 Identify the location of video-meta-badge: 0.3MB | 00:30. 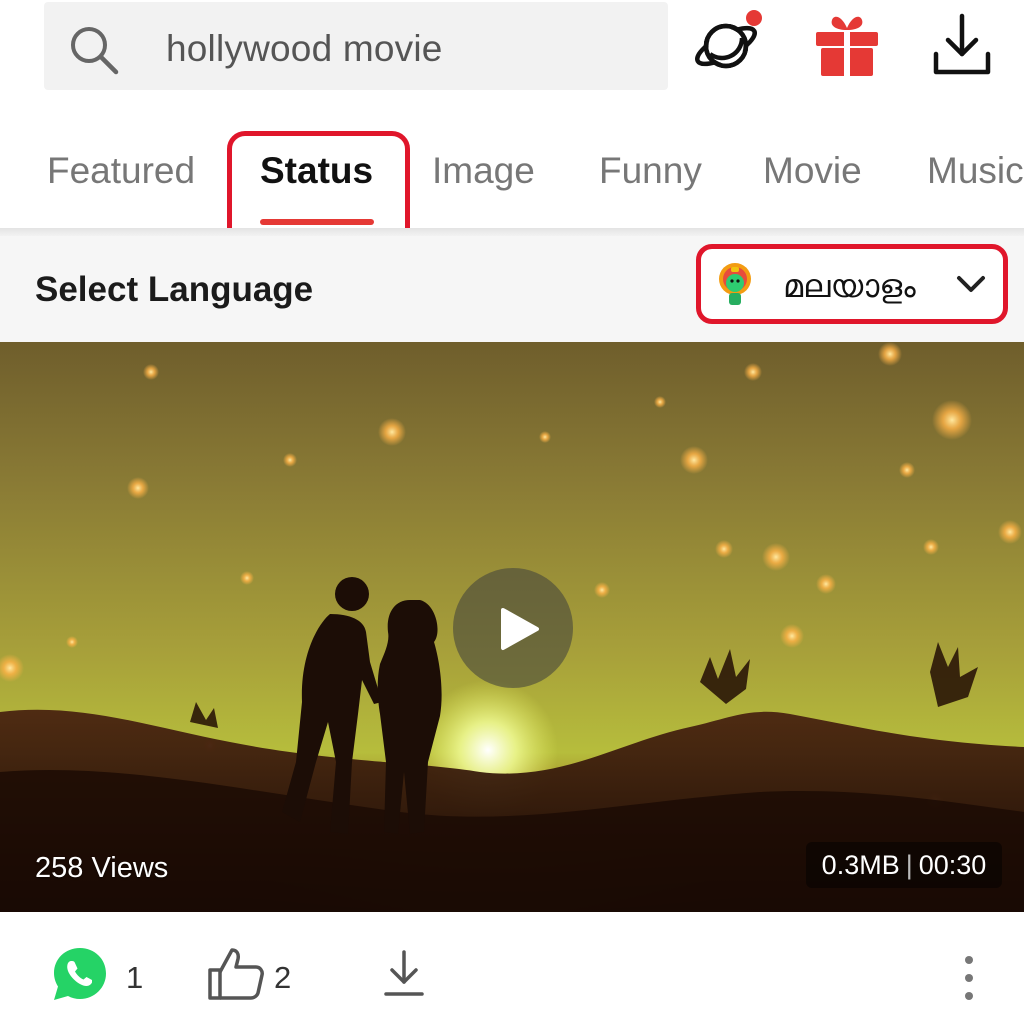
(904, 865).